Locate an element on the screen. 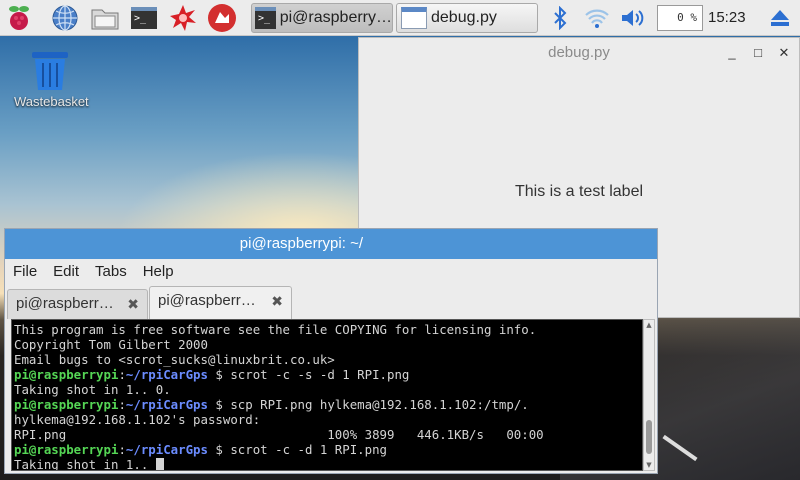 The height and width of the screenshot is (480, 800). terminal-tab-2: pi@raspberr… ✖ is located at coordinates (220, 302).